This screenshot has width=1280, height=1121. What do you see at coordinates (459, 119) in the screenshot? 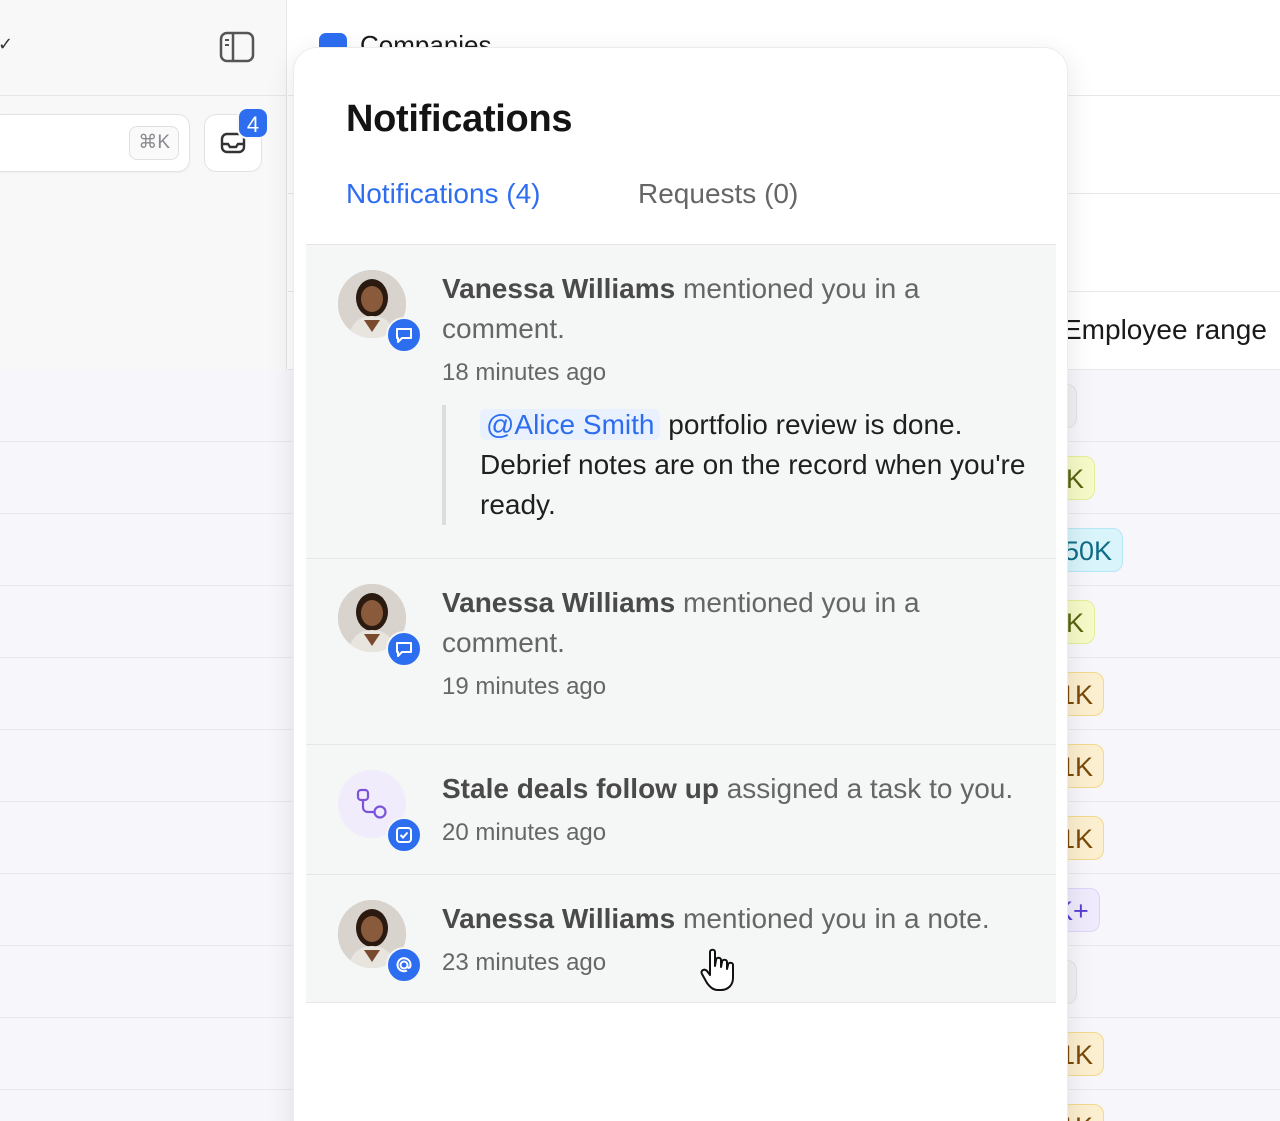
I see `popover-title: Notifications` at bounding box center [459, 119].